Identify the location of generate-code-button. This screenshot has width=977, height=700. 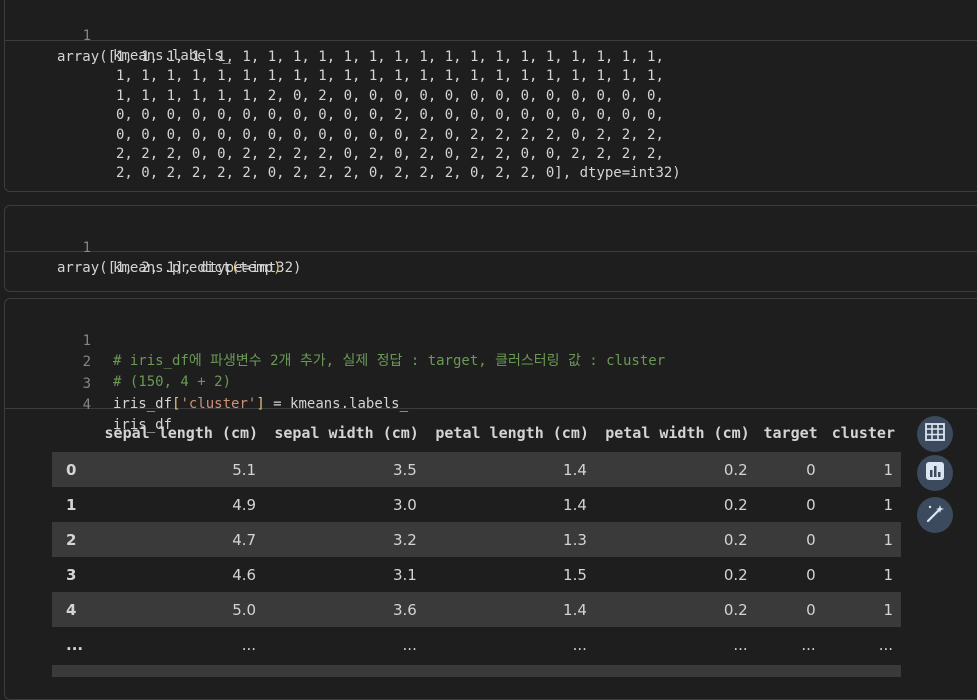
(935, 515).